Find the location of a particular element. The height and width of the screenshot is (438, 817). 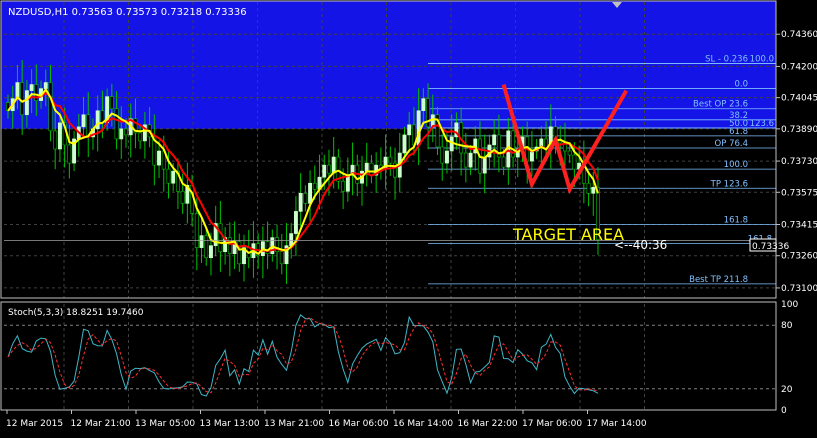

price-axis-tick-label: 0.73730 is located at coordinates (799, 162).